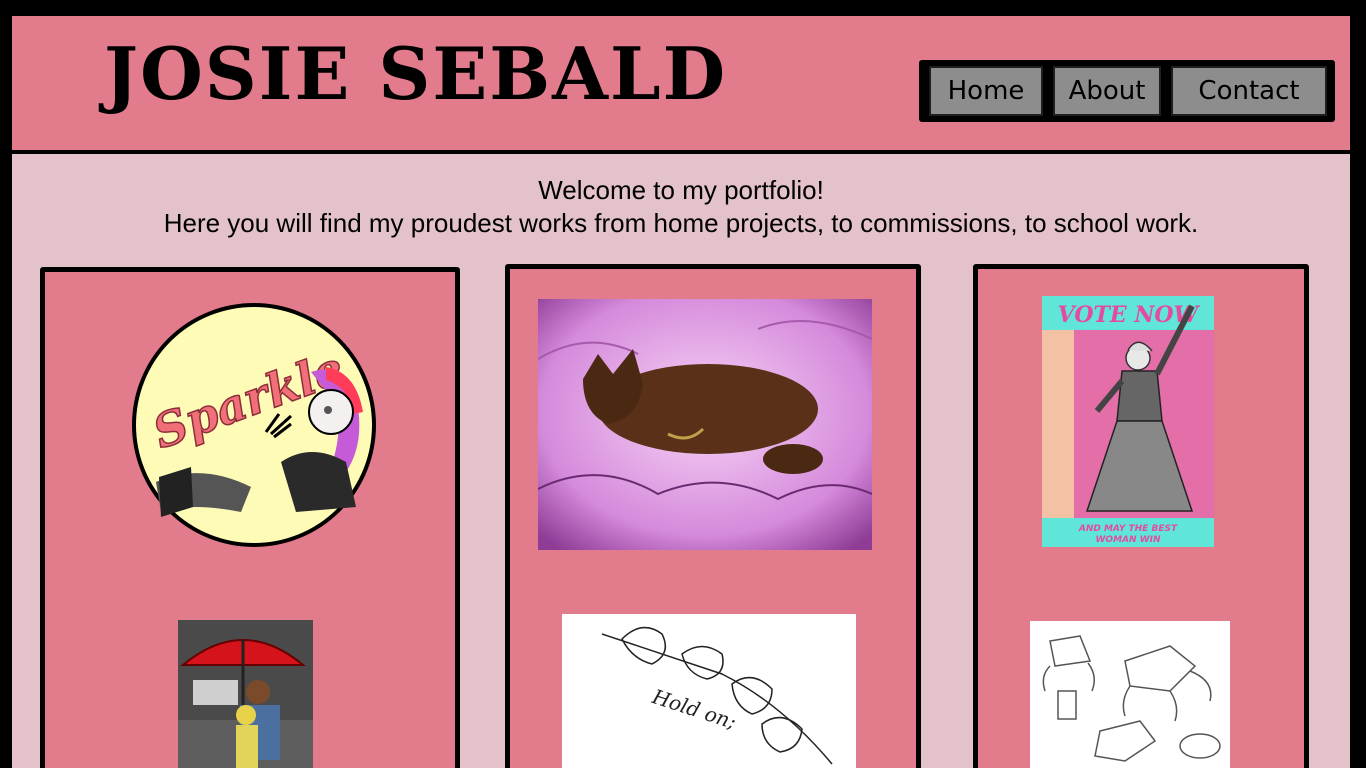 The image size is (1366, 768). Describe the element at coordinates (1128, 529) in the screenshot. I see `vote-poster-subtitle-1: AND MAY THE BEST` at that location.